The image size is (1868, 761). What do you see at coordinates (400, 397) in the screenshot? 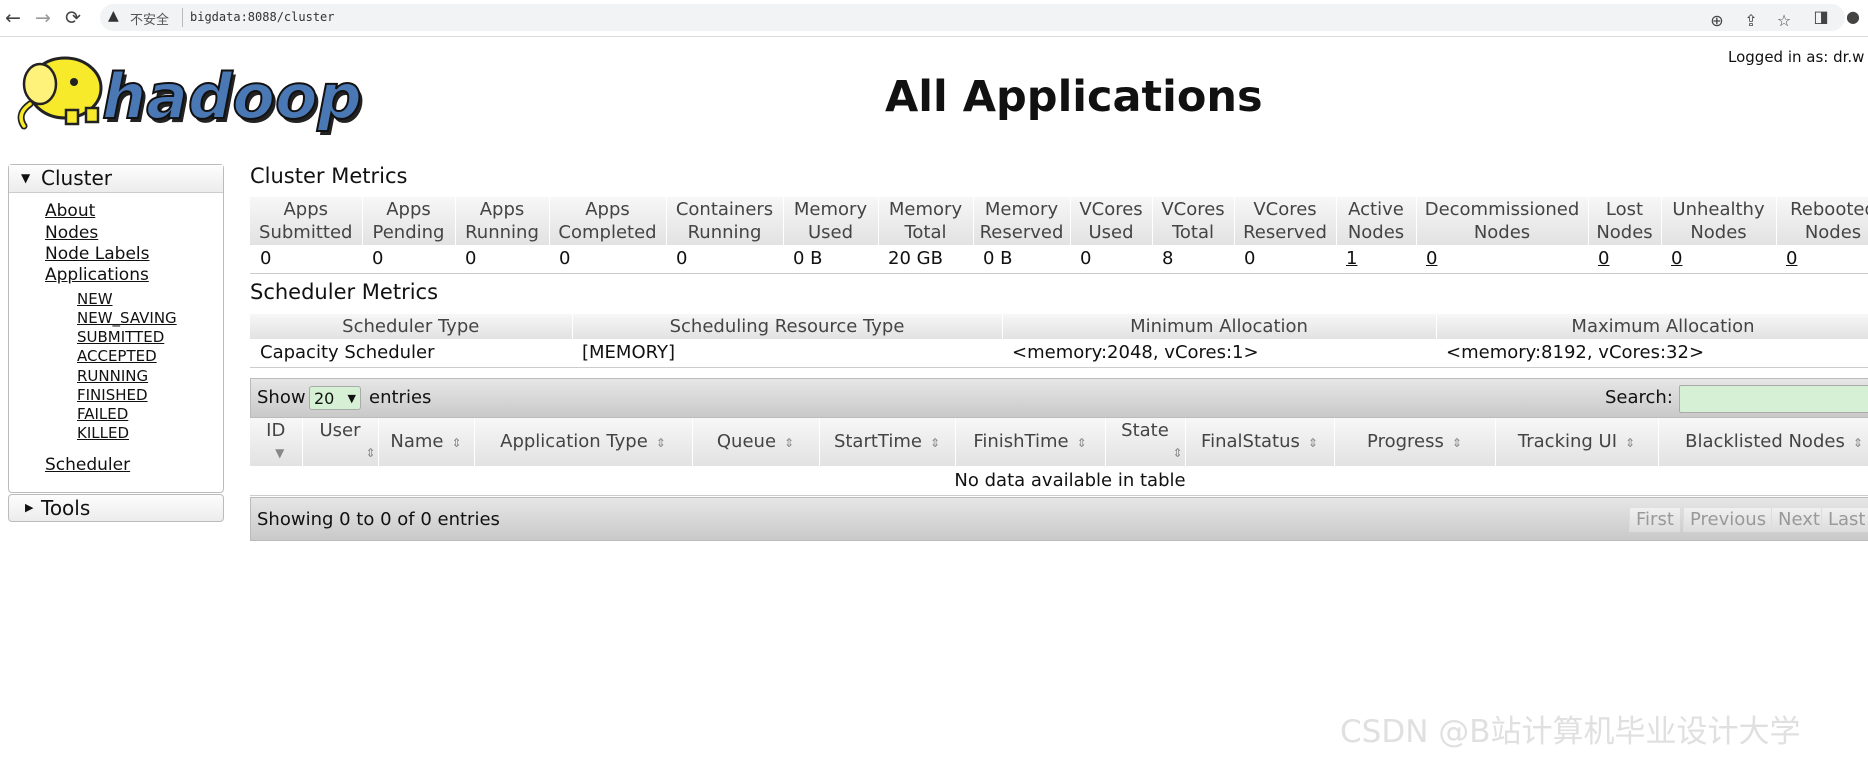
I see `entries-label: entries` at bounding box center [400, 397].